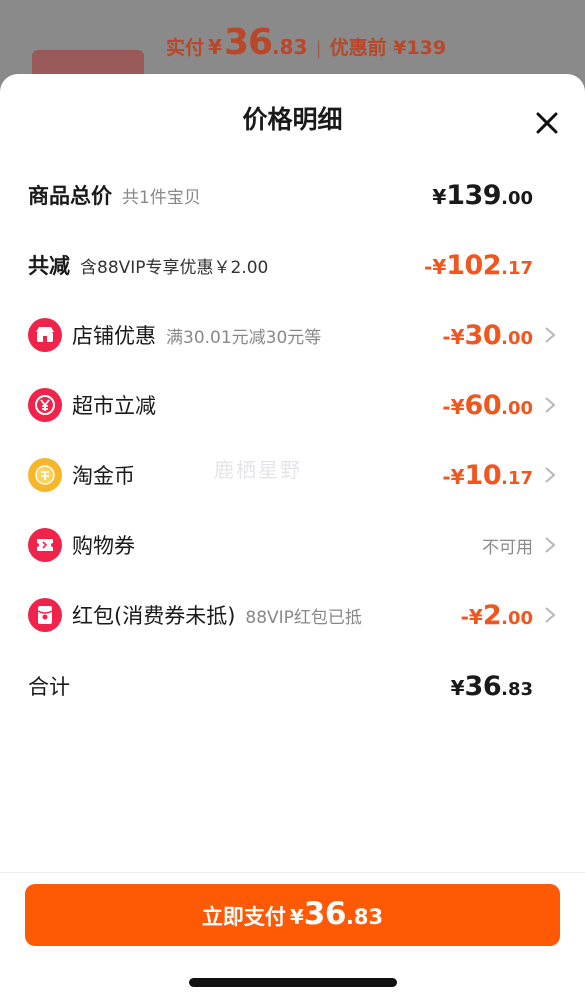 Image resolution: width=585 pixels, height=997 pixels. Describe the element at coordinates (517, 689) in the screenshot. I see `amount-dec: .83` at that location.